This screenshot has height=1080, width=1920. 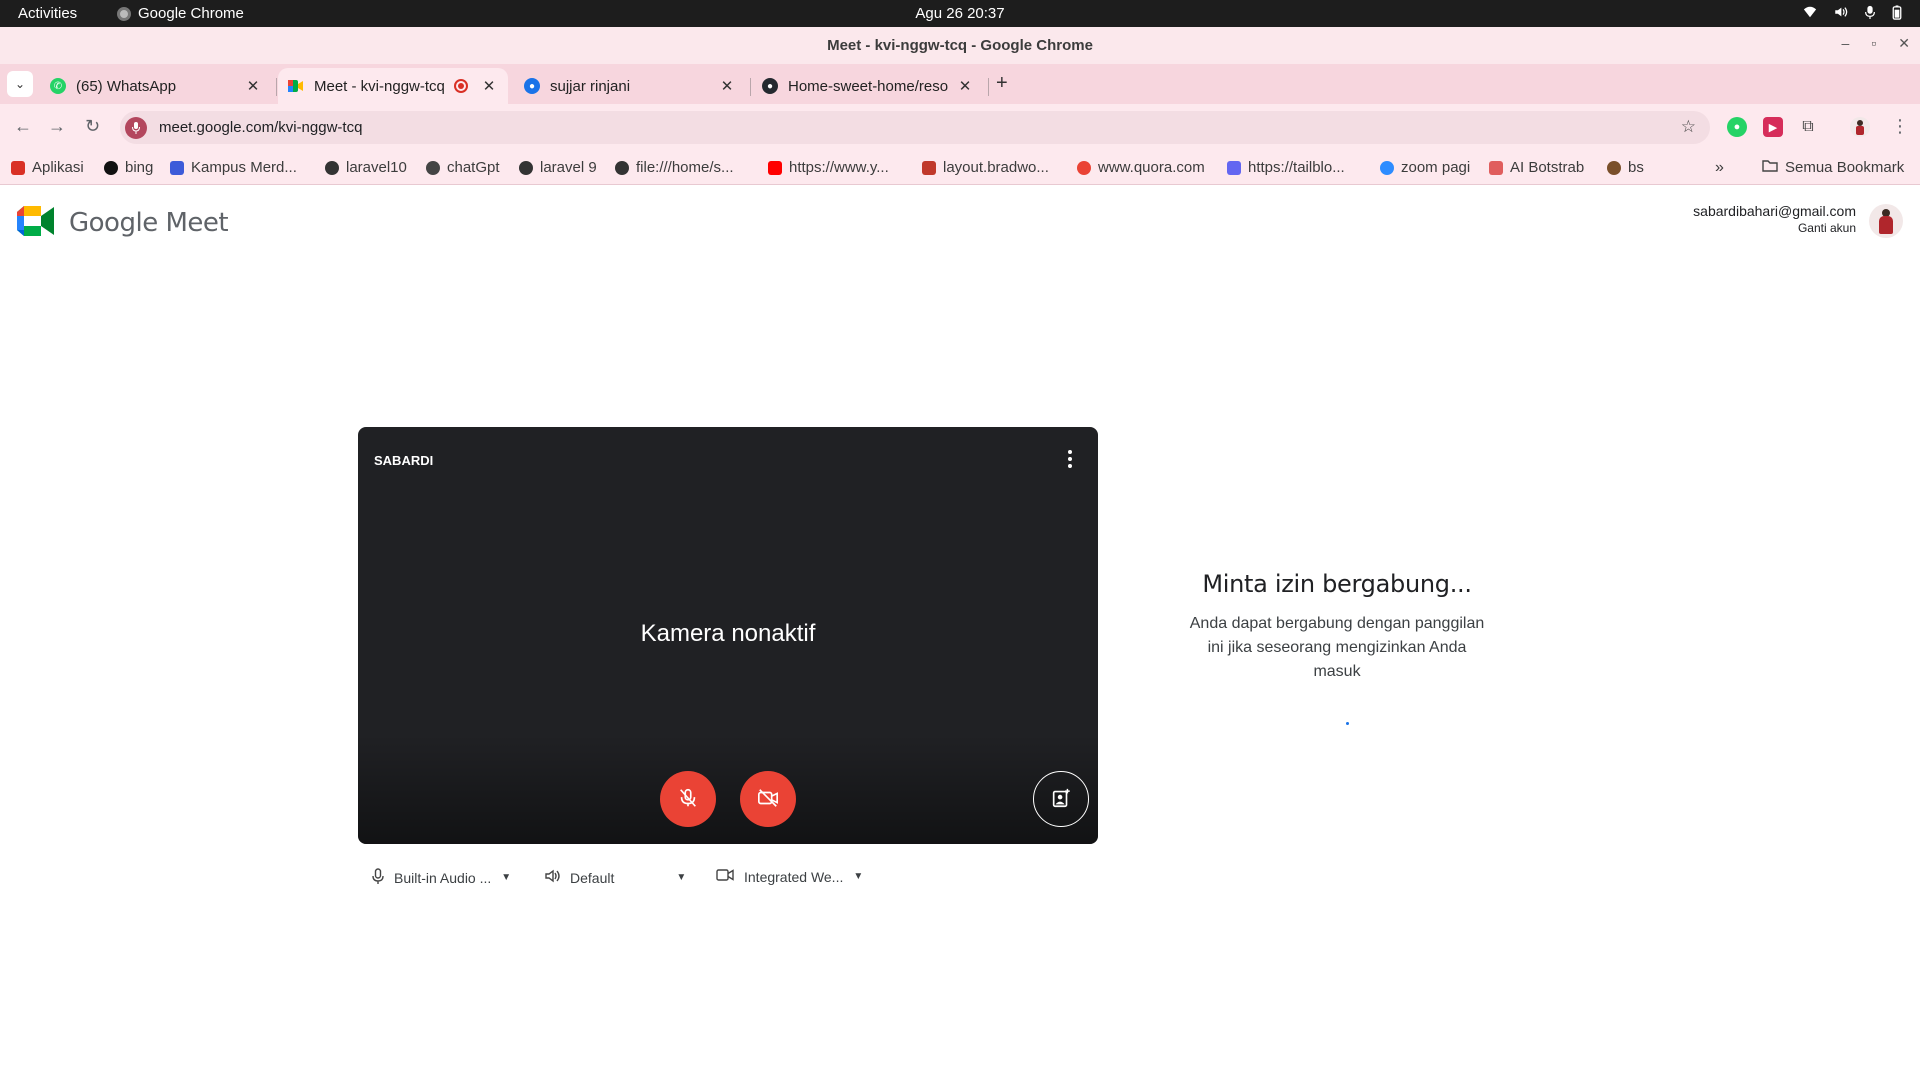 I want to click on bookmarks-overflow-button: », so click(x=1719, y=168).